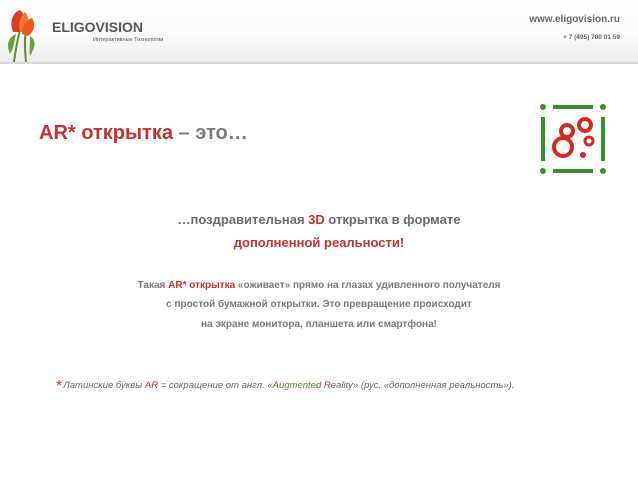 This screenshot has height=479, width=638. Describe the element at coordinates (574, 19) in the screenshot. I see `website-url: www.eligovision.ru` at that location.